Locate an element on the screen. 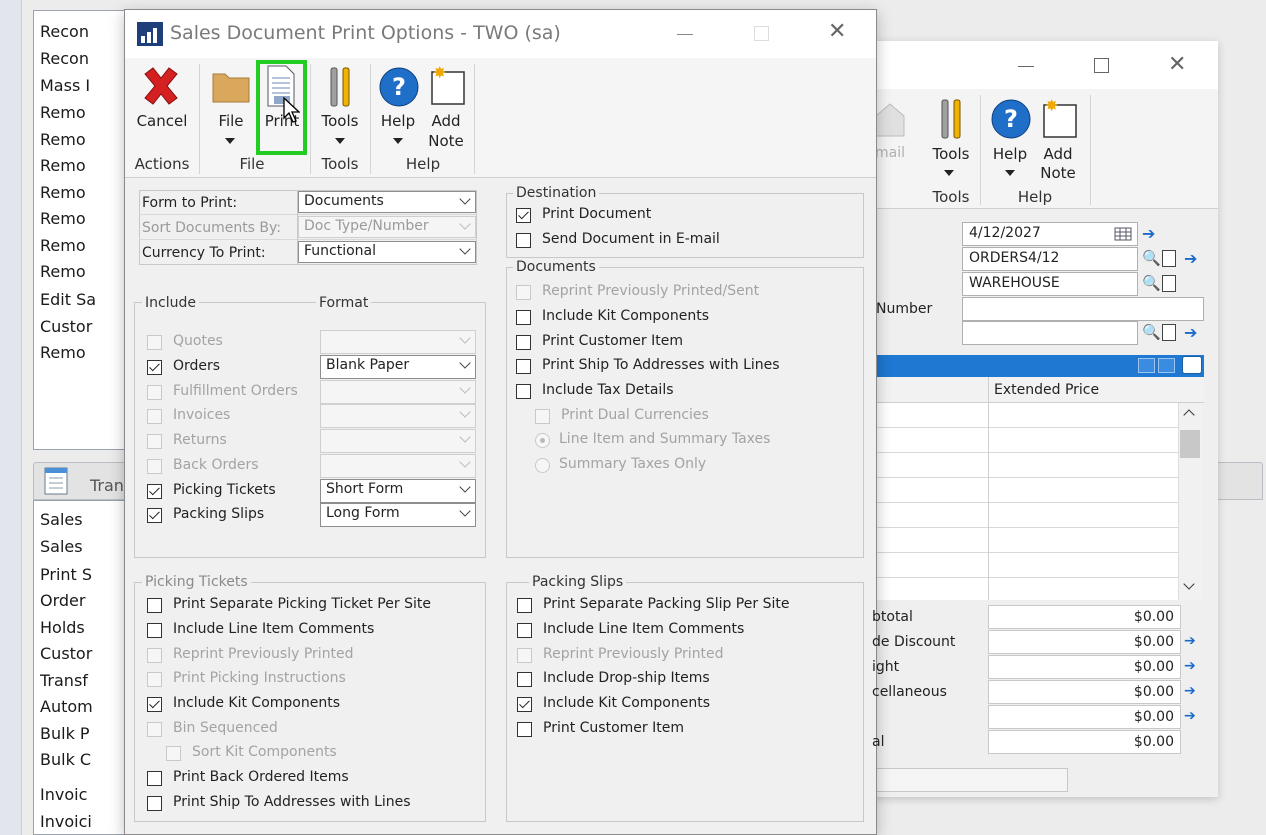 The height and width of the screenshot is (835, 1266). transactions-list-item: Custor is located at coordinates (84, 653).